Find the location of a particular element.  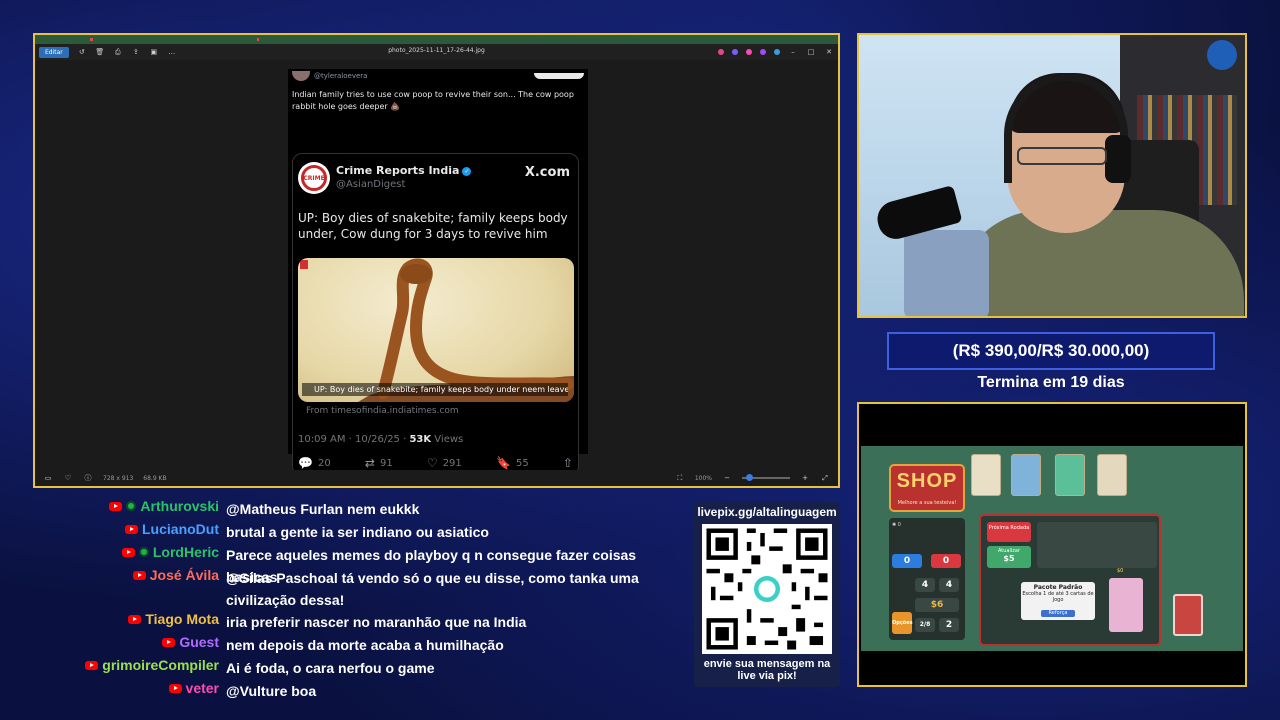

chat-text: @Matheus Furlan nem eukkk is located at coordinates (323, 509).